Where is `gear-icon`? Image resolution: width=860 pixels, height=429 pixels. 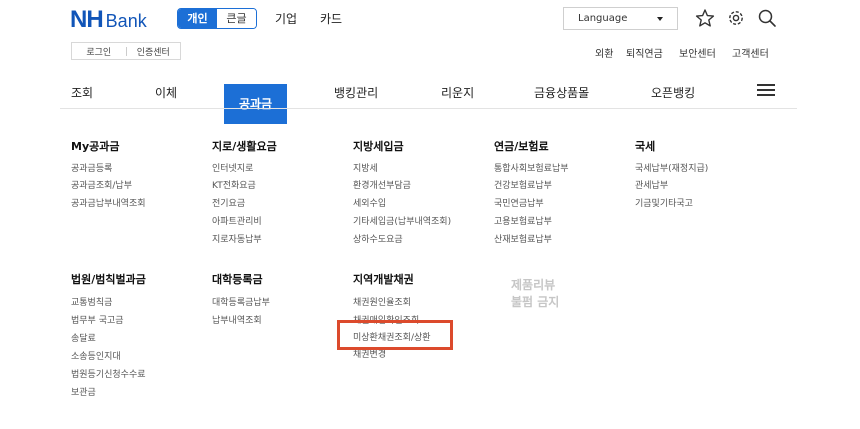 gear-icon is located at coordinates (736, 18).